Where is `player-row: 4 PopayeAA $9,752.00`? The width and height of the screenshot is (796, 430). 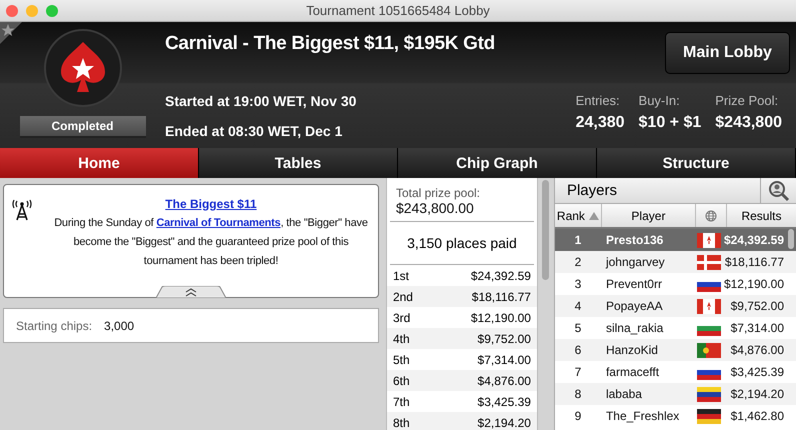
player-row: 4 PopayeAA $9,752.00 is located at coordinates (675, 306).